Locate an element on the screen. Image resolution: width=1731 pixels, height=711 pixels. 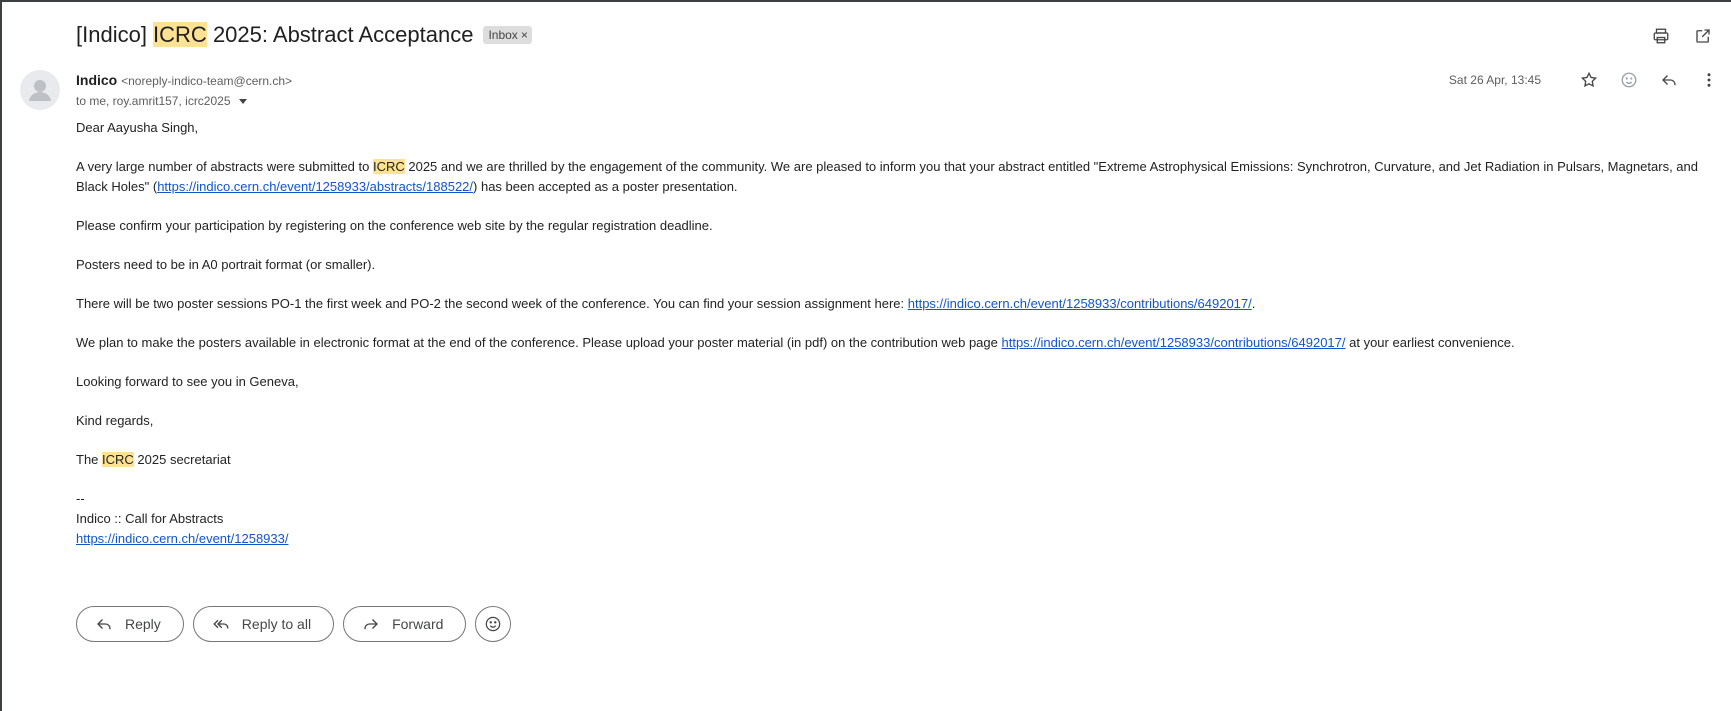
message-date: Sat 26 Apr, 13:45 is located at coordinates (1494, 80).